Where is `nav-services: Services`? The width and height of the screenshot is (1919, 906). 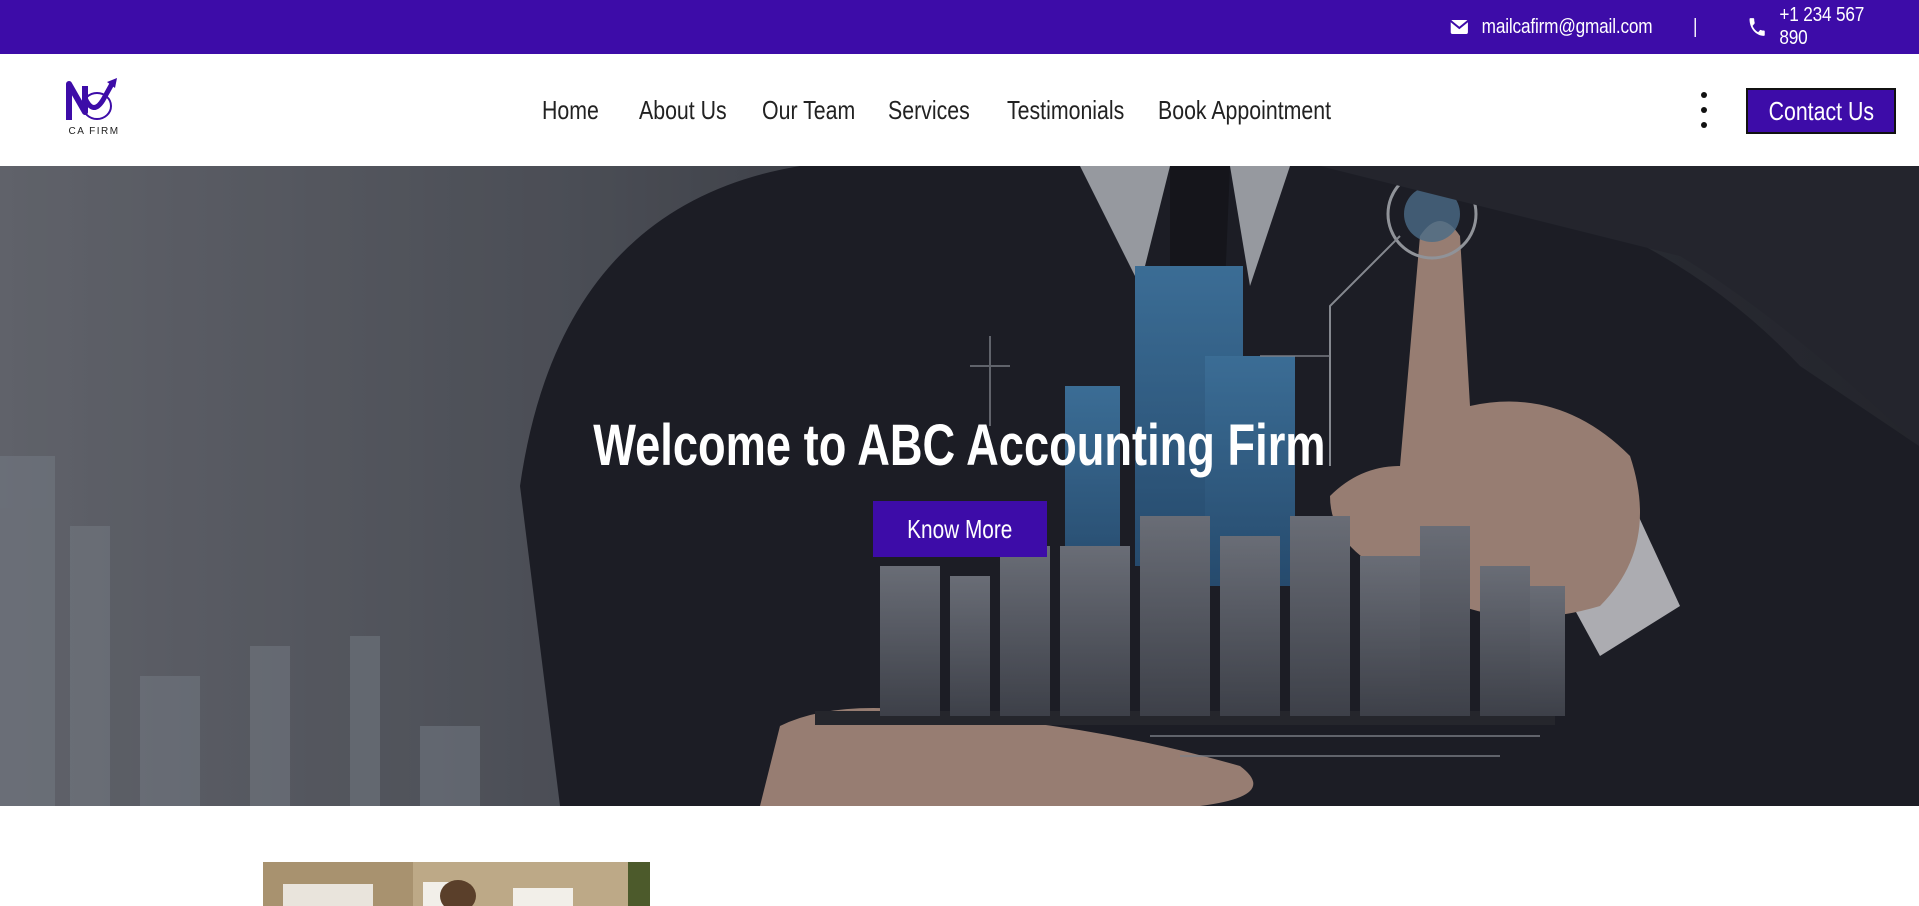
nav-services: Services is located at coordinates (929, 110).